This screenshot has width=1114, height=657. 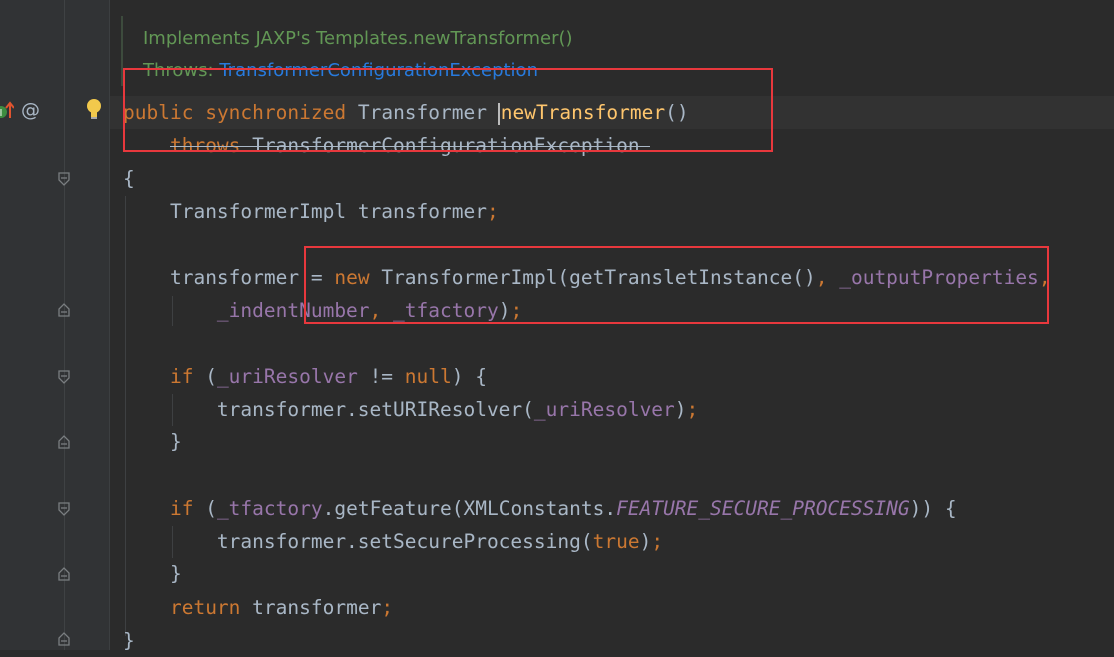 What do you see at coordinates (152, 441) in the screenshot?
I see `code-line-9: }` at bounding box center [152, 441].